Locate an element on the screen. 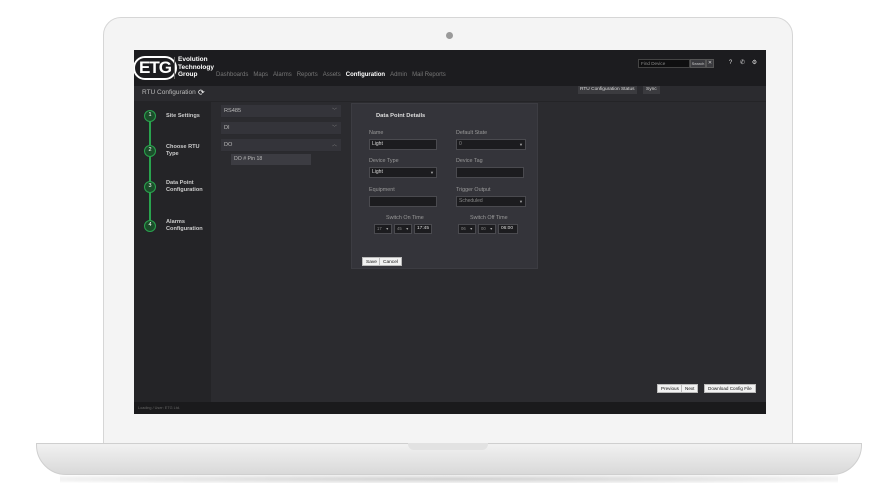 This screenshot has width=891, height=503. step-number: 3 is located at coordinates (150, 187).